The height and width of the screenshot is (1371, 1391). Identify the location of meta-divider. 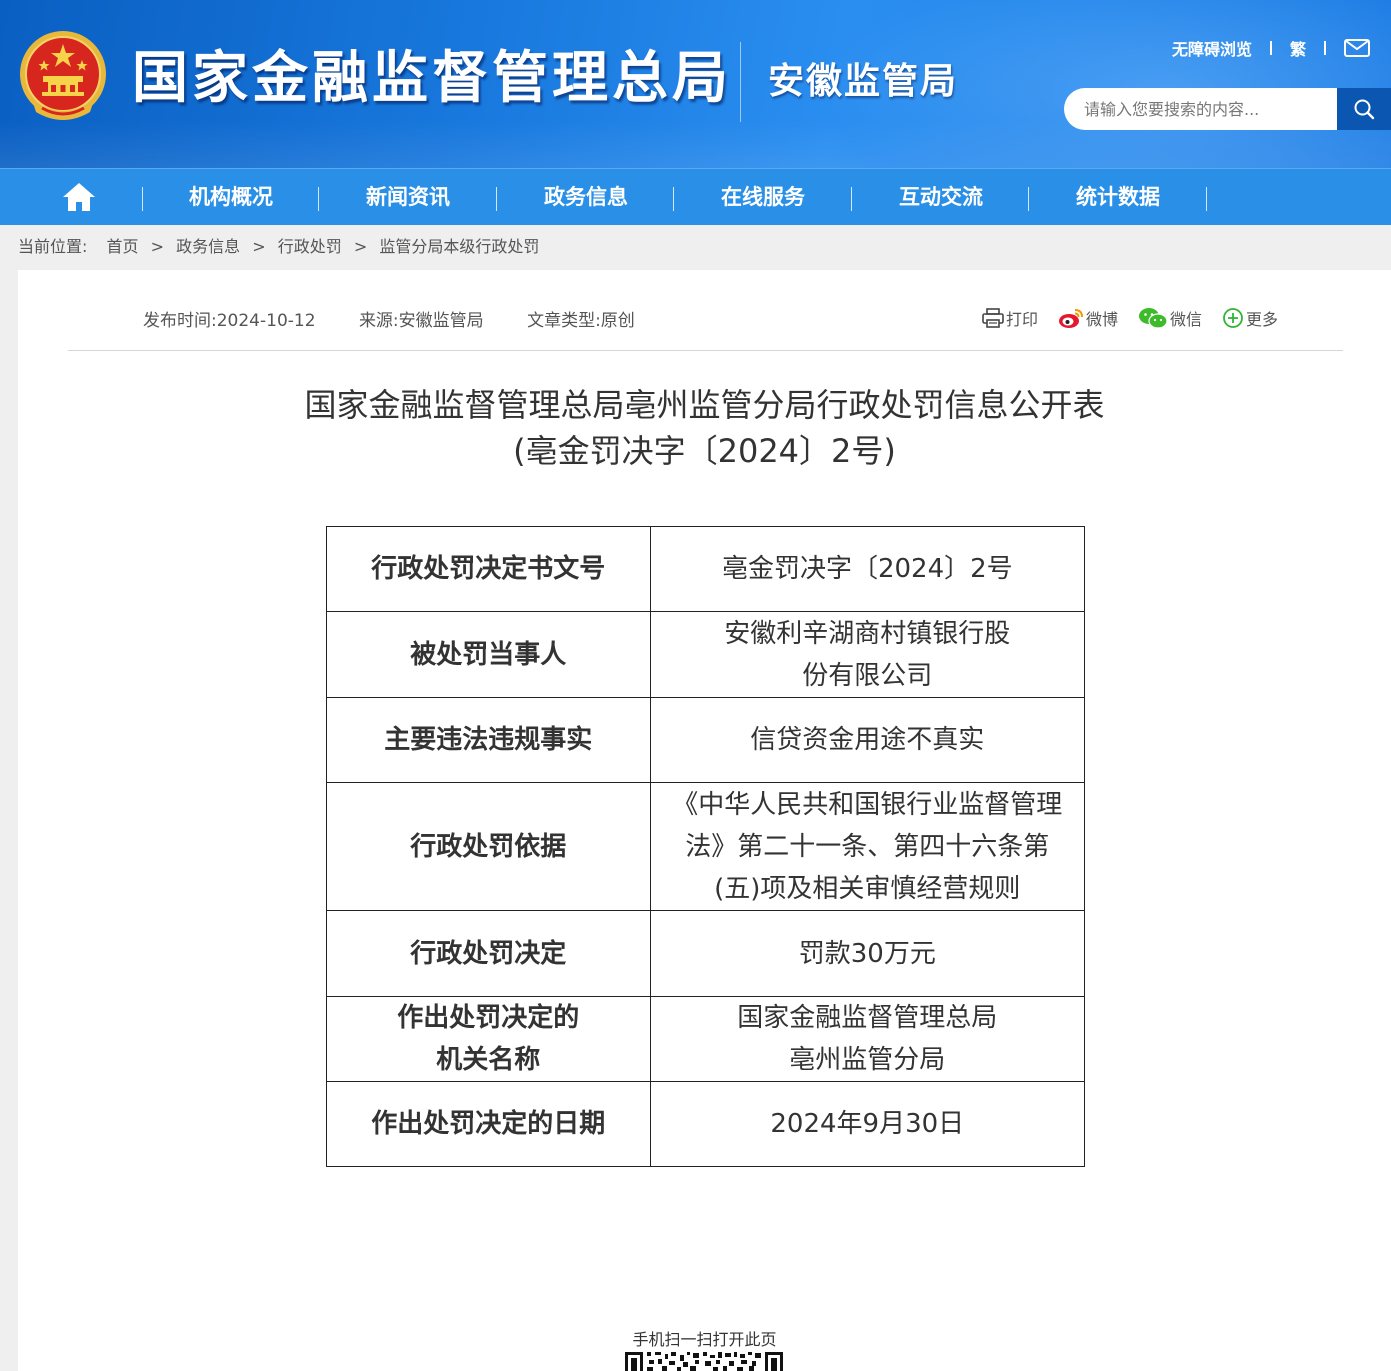
(705, 350).